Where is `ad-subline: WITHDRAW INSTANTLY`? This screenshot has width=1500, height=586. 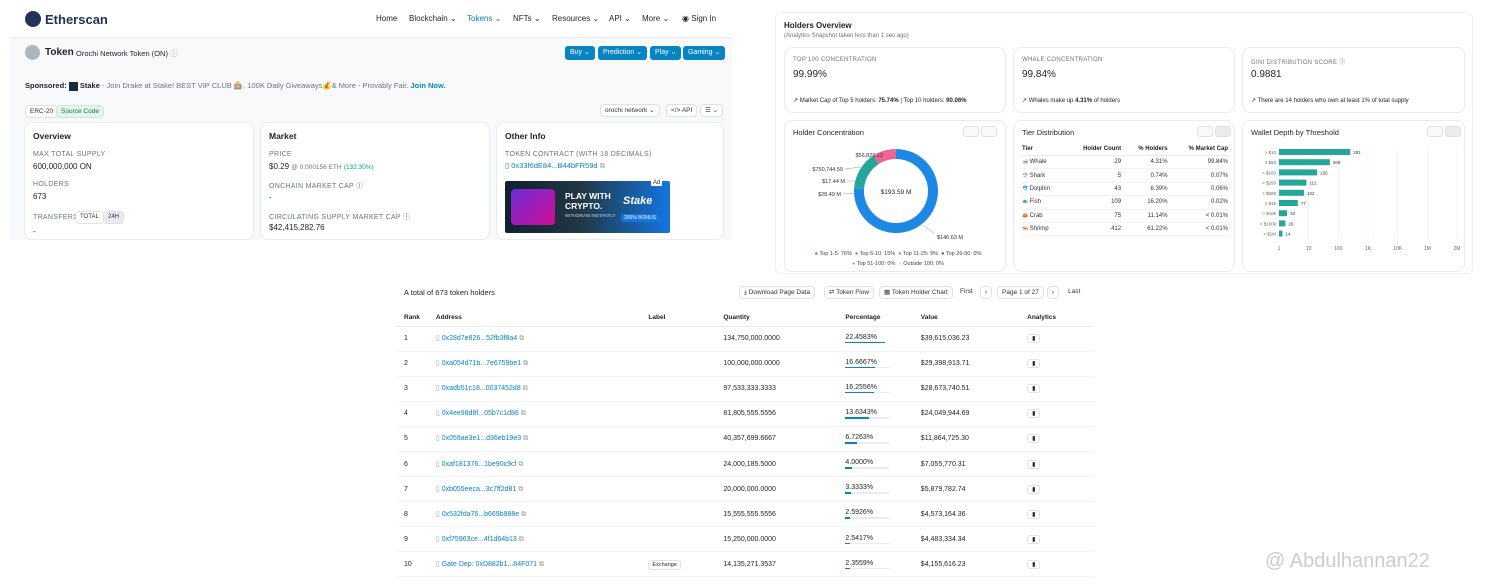
ad-subline: WITHDRAW INSTANTLY is located at coordinates (590, 215).